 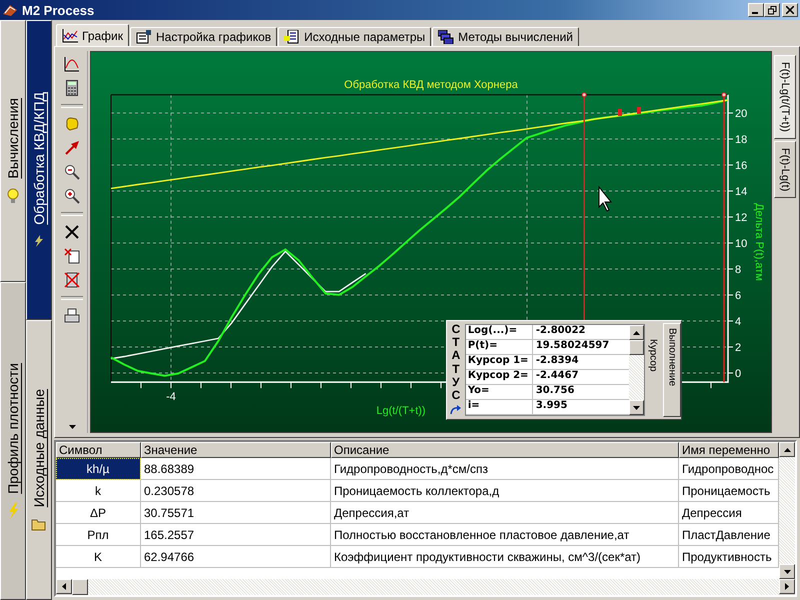 What do you see at coordinates (560, 331) in the screenshot?
I see `status-field-value: -2.80022` at bounding box center [560, 331].